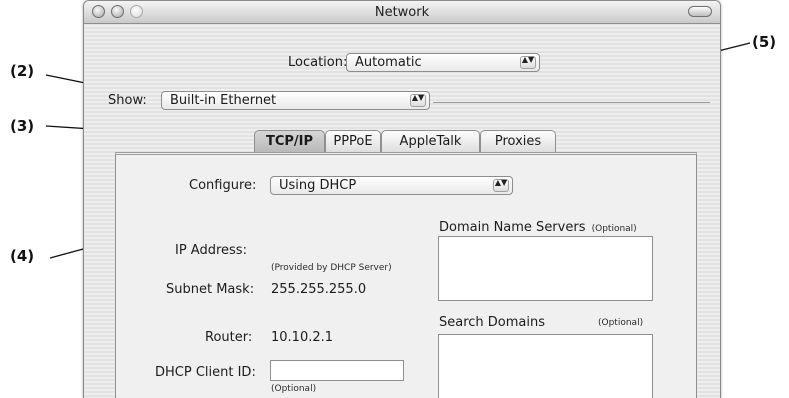 The image size is (789, 398). Describe the element at coordinates (443, 62) in the screenshot. I see `location-popup: Automatic ▲▼` at that location.